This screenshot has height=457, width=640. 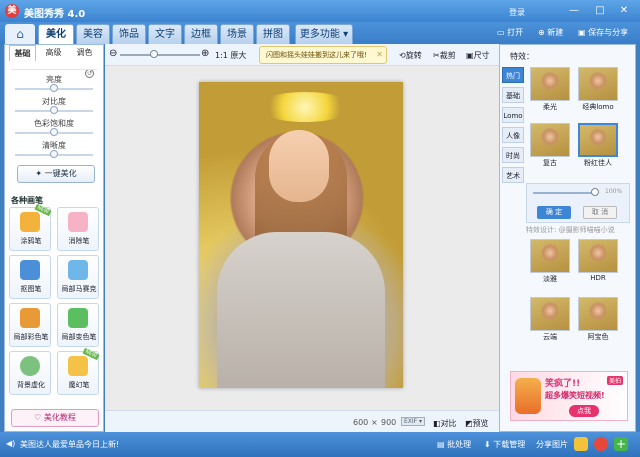 What do you see at coordinates (578, 203) in the screenshot?
I see `effect-opacity-box: 100% 确 定 取 消` at bounding box center [578, 203].